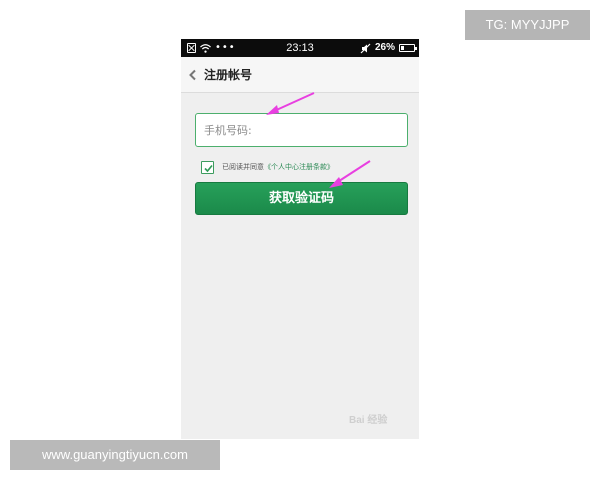  I want to click on url-banner: www.guanyingtiyucn.com, so click(115, 455).